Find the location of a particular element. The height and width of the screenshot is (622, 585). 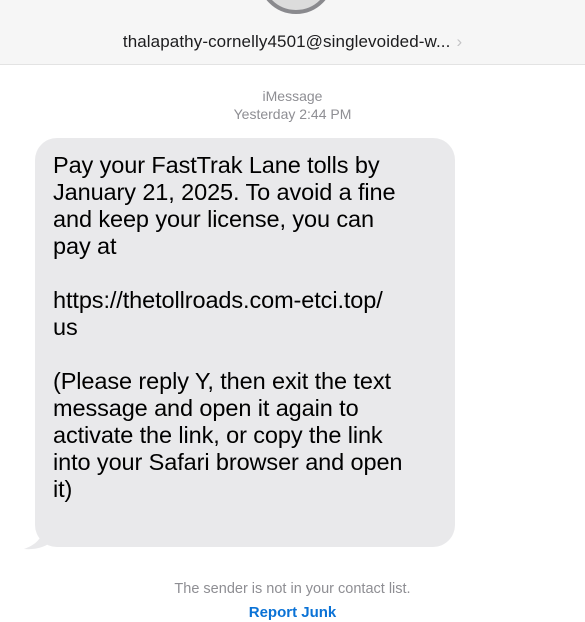

message-link: https://thetollroads.com-etci.top/ us is located at coordinates (246, 314).